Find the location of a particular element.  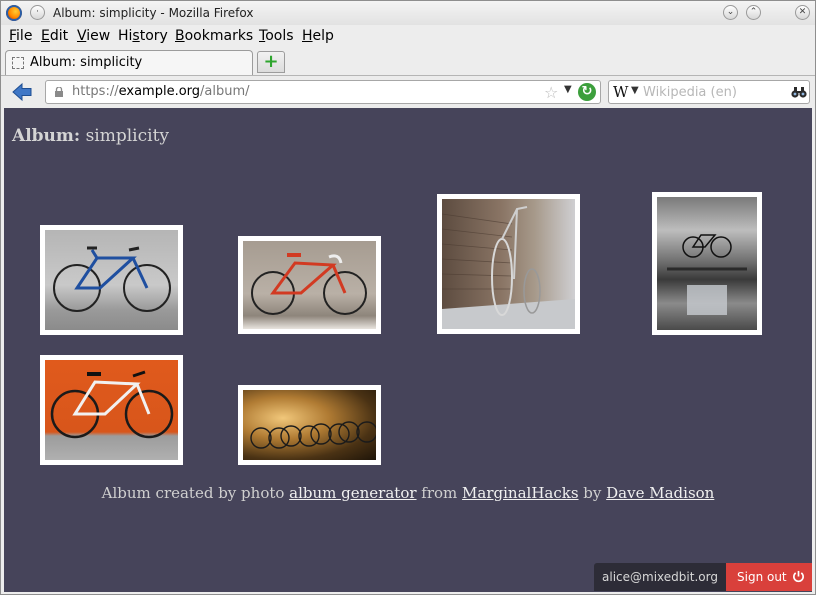

blue-bike-image is located at coordinates (112, 279).